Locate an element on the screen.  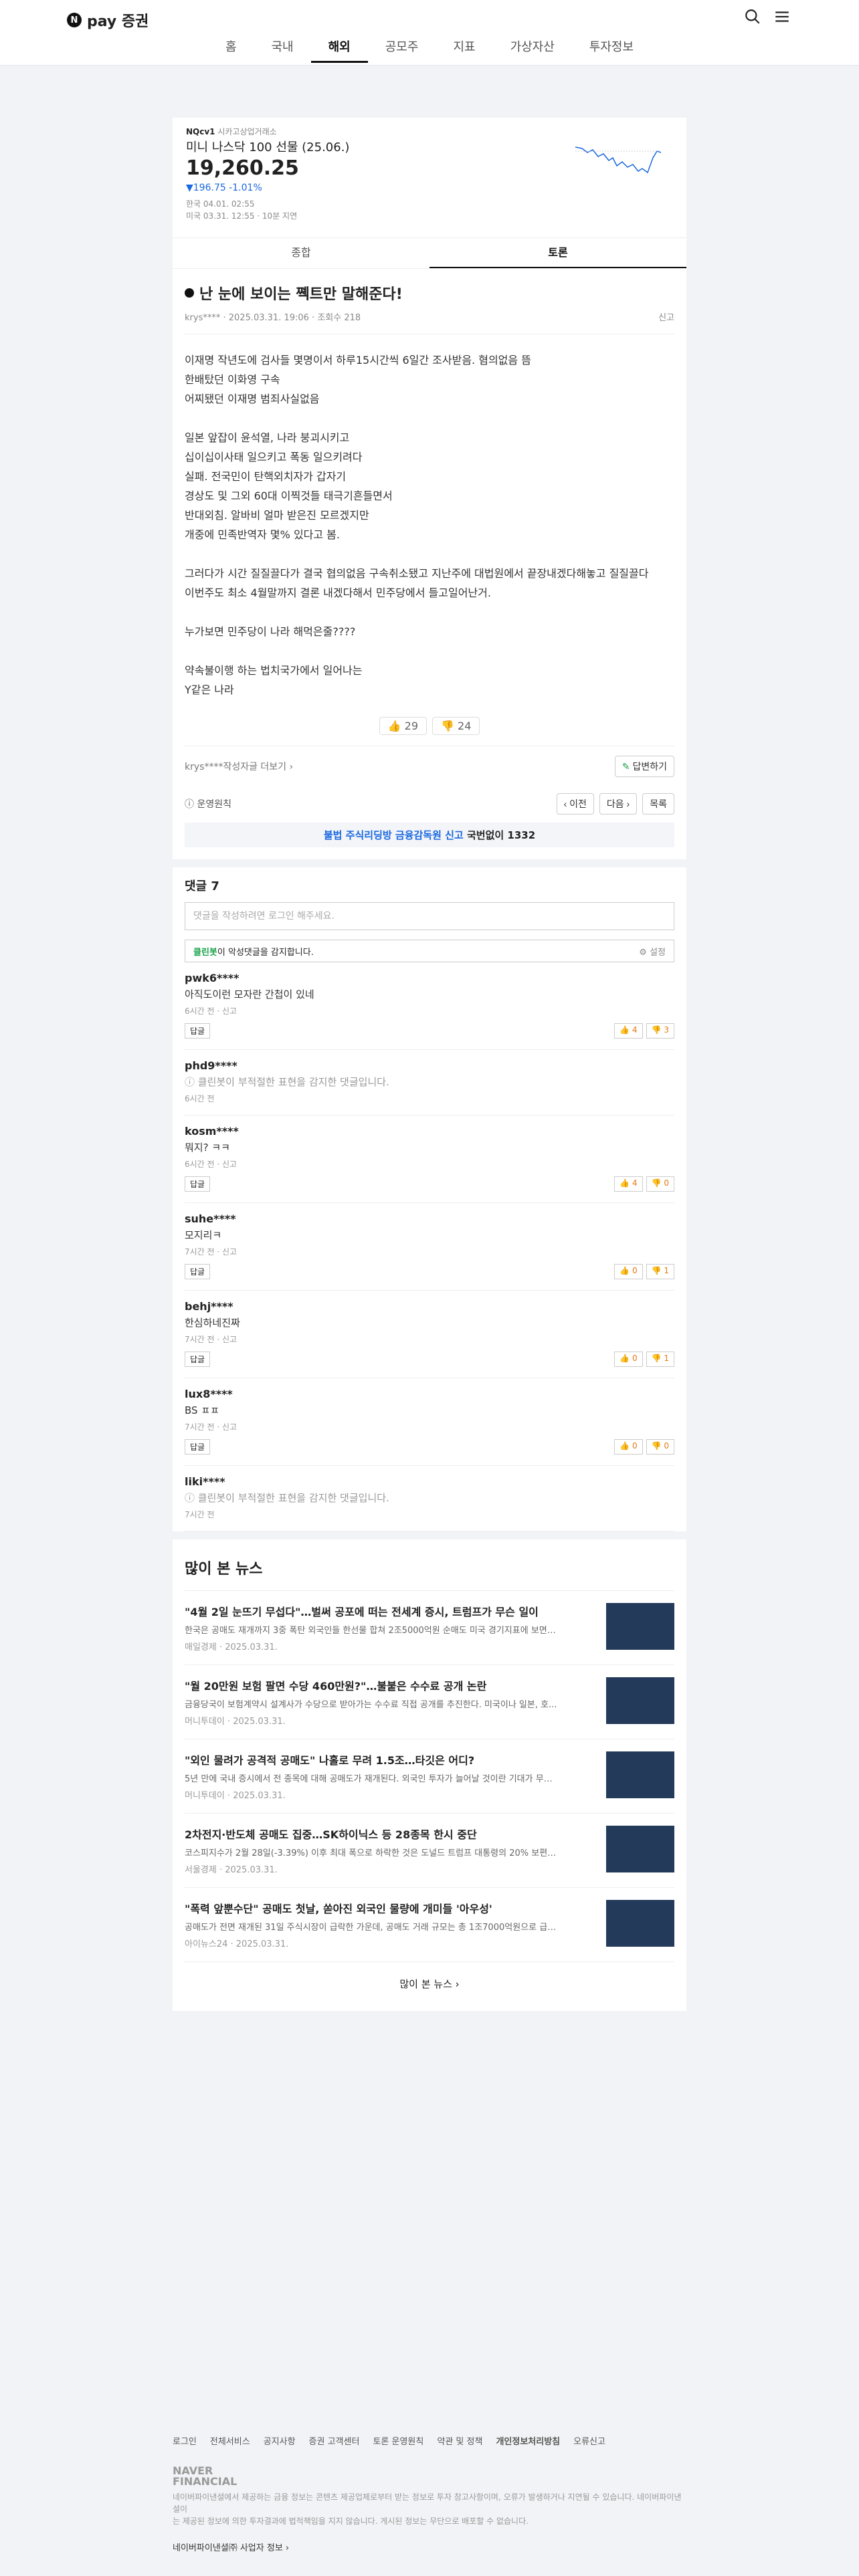
fraud-warning: 불법 주식리딩방 금융감독원 신고 국번없이 1332 is located at coordinates (429, 835).